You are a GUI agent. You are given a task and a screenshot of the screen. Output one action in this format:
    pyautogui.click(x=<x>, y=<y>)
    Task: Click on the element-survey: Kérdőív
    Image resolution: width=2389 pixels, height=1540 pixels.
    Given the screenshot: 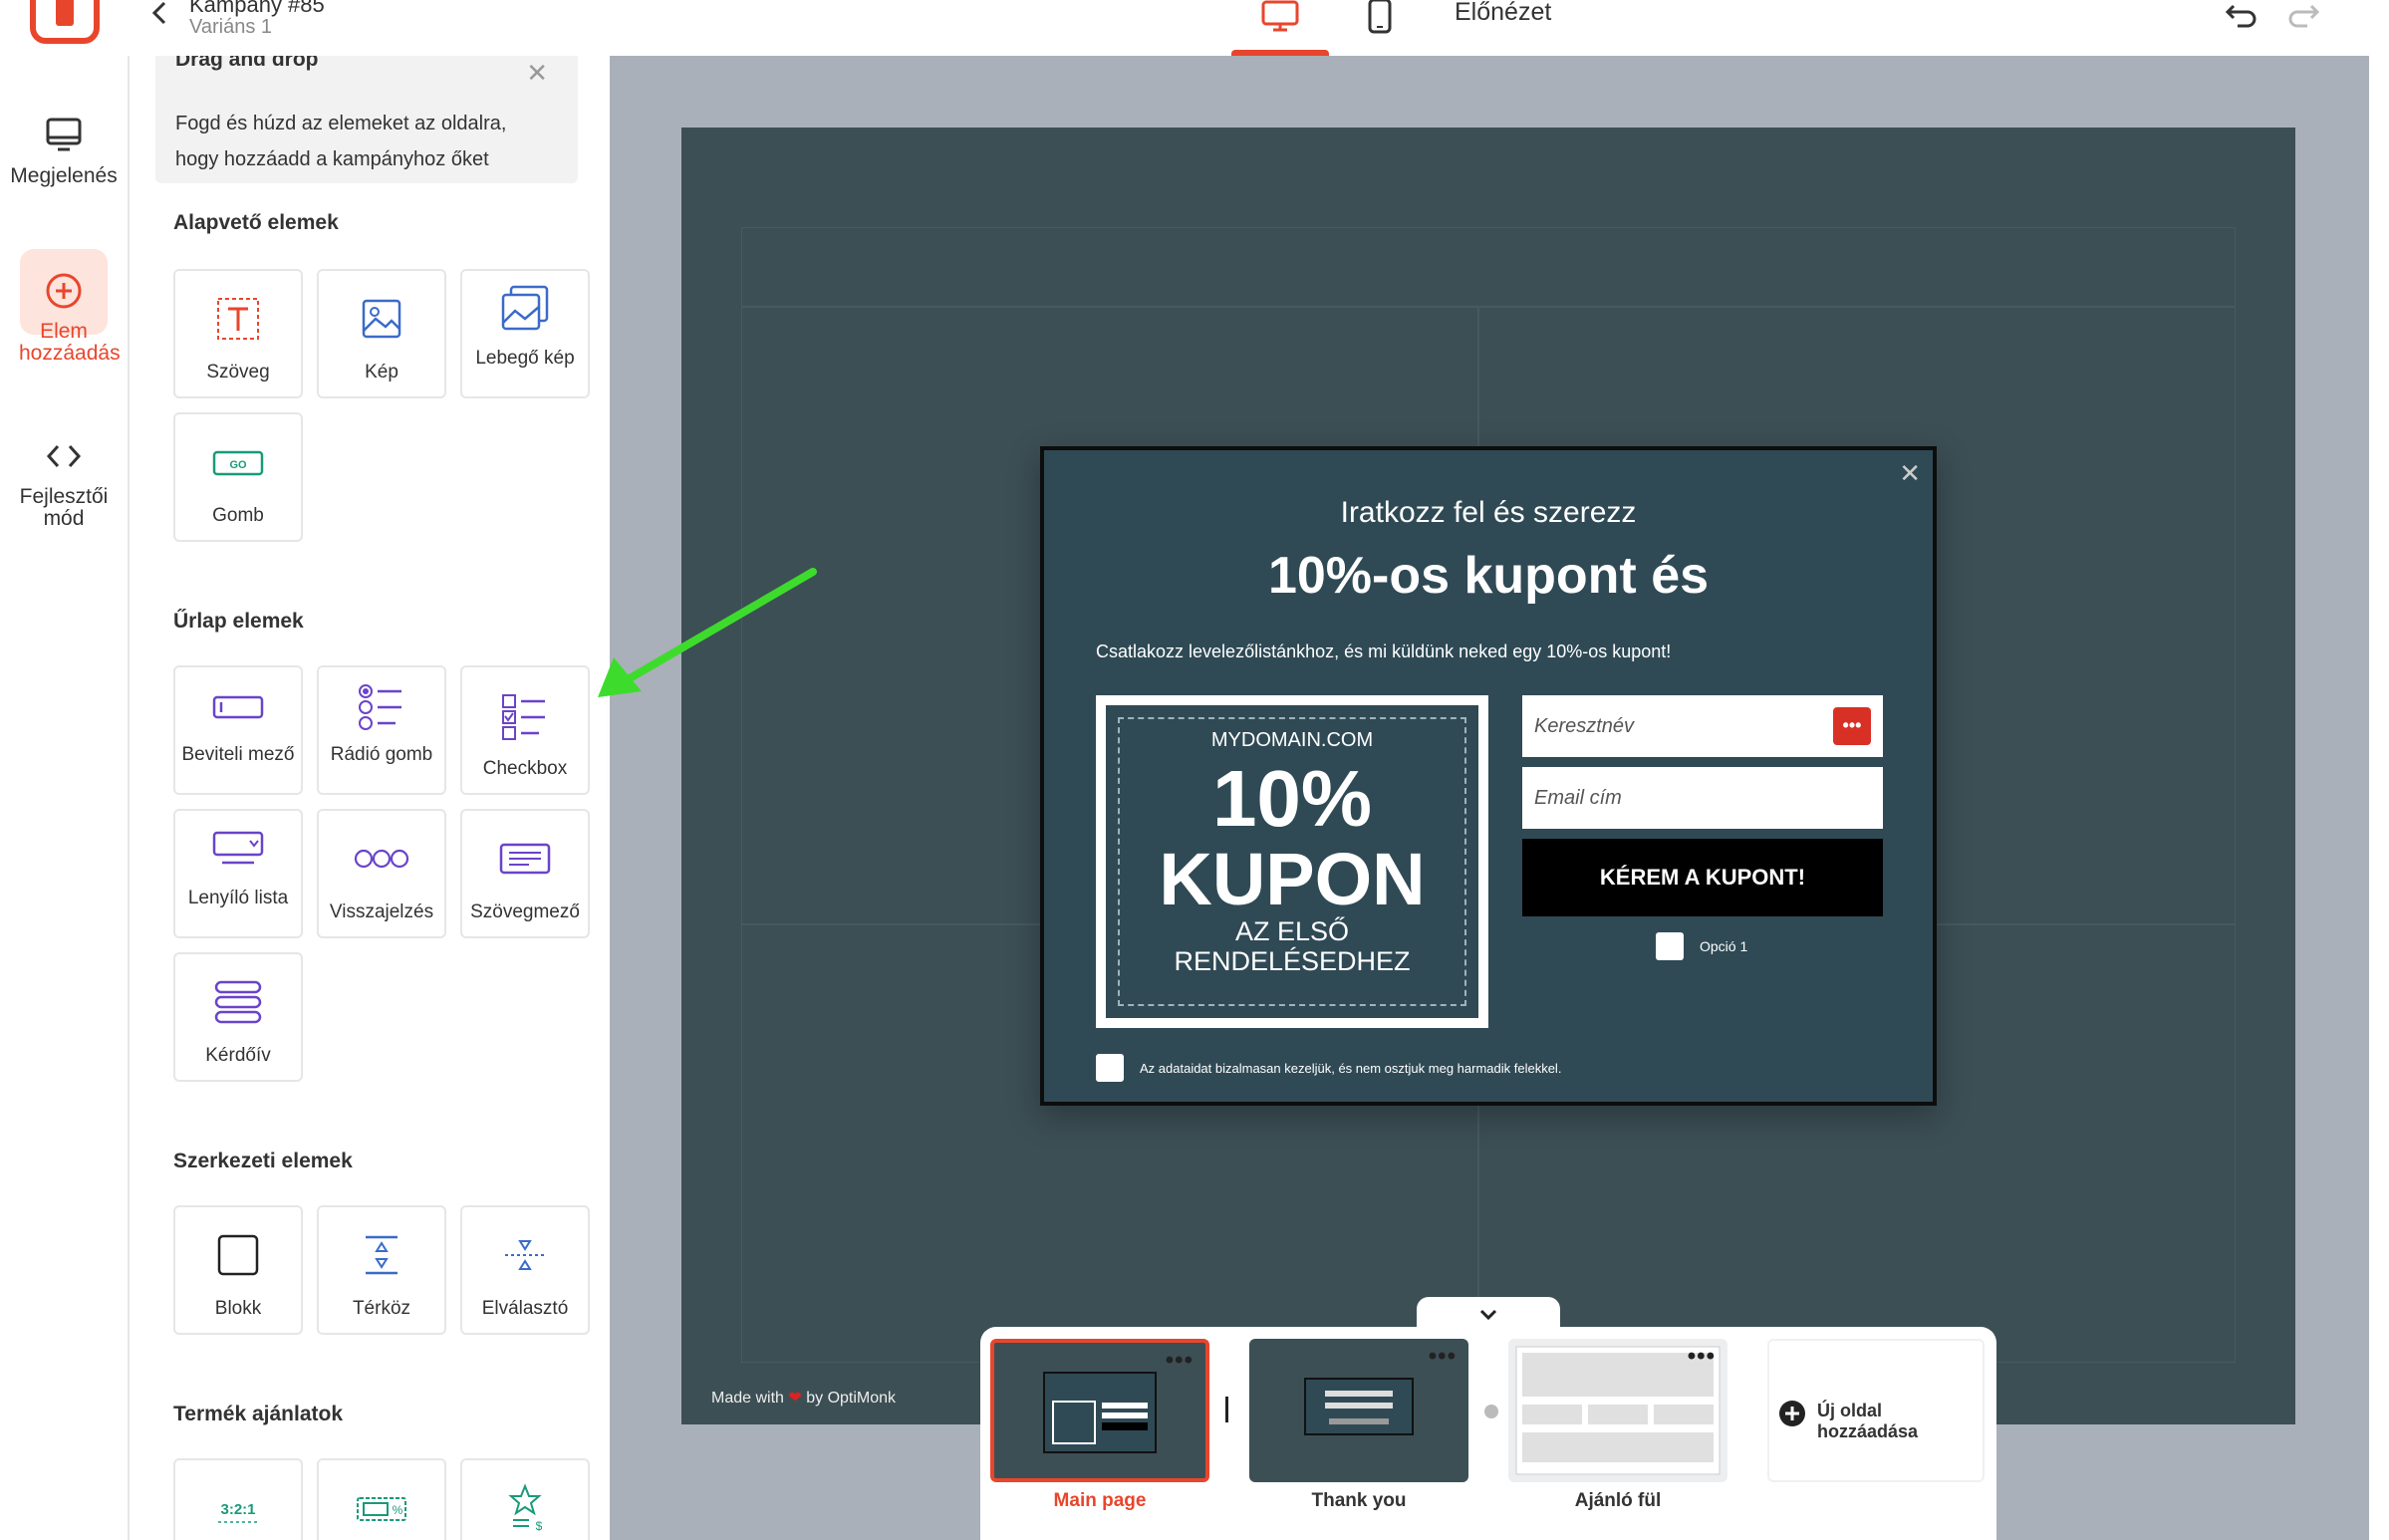 What is the action you would take?
    pyautogui.click(x=238, y=1017)
    